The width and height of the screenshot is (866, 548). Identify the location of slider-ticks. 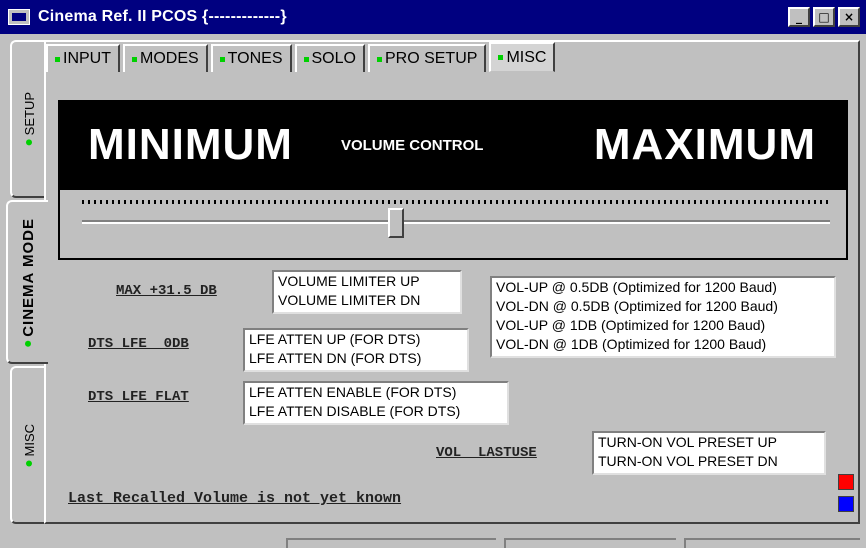
(456, 202).